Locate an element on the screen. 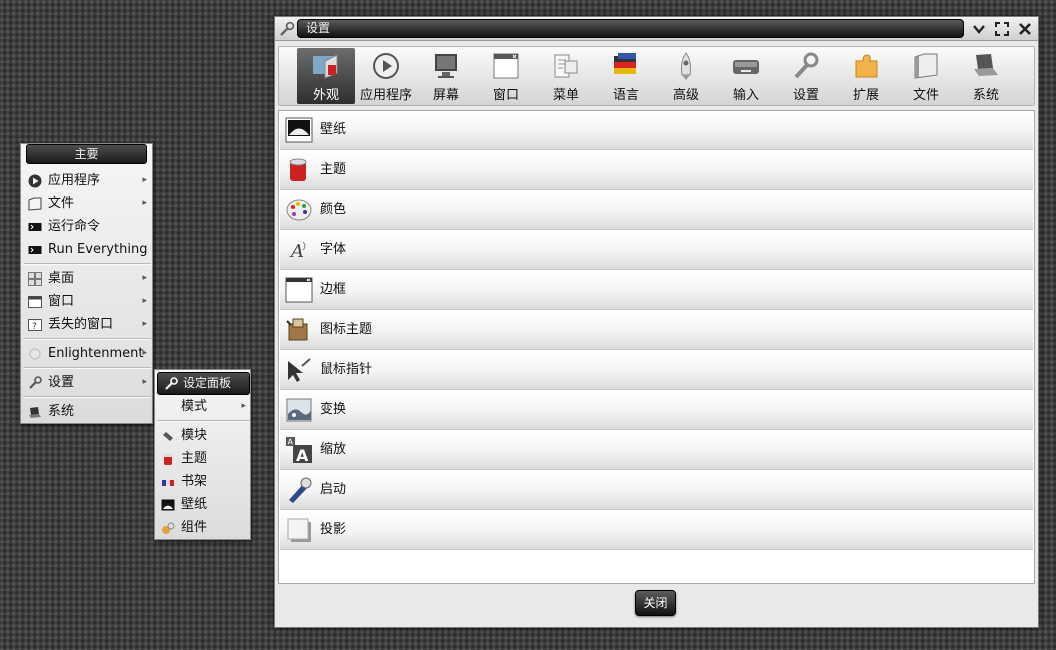 The width and height of the screenshot is (1056, 650). folder-icon is located at coordinates (35, 204).